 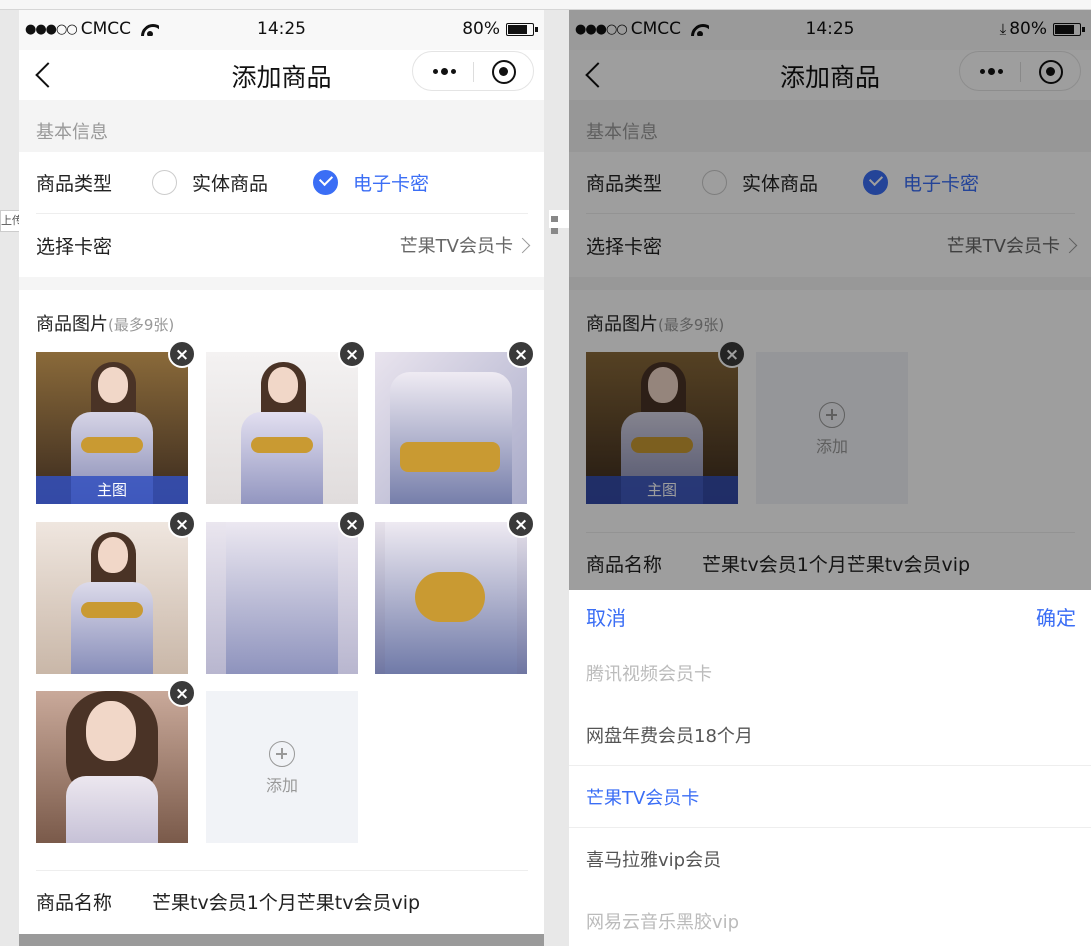 What do you see at coordinates (281, 126) in the screenshot?
I see `section-title-basic: 基本信息` at bounding box center [281, 126].